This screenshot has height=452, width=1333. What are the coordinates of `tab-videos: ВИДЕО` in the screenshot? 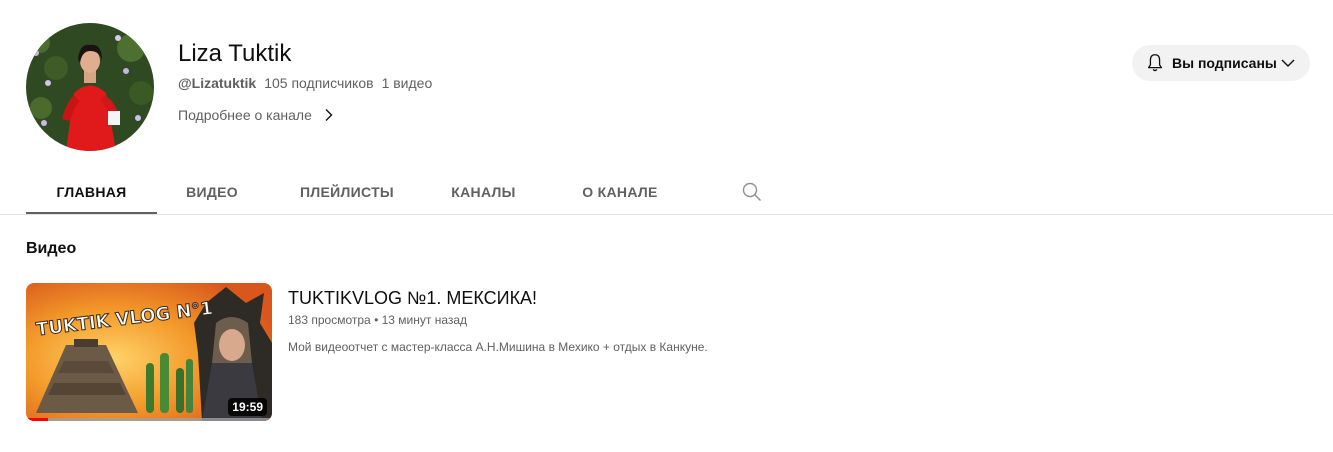 It's located at (212, 191).